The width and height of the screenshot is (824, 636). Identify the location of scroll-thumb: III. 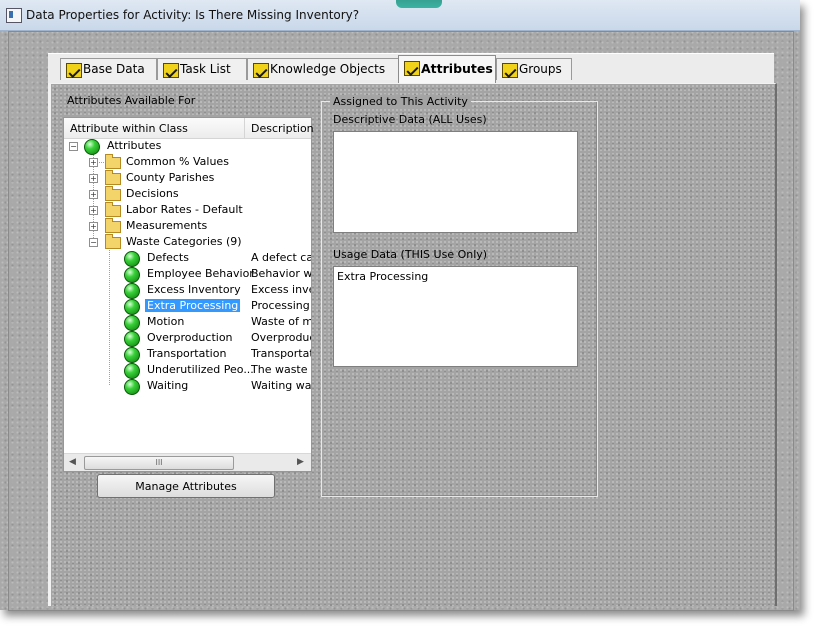
(159, 463).